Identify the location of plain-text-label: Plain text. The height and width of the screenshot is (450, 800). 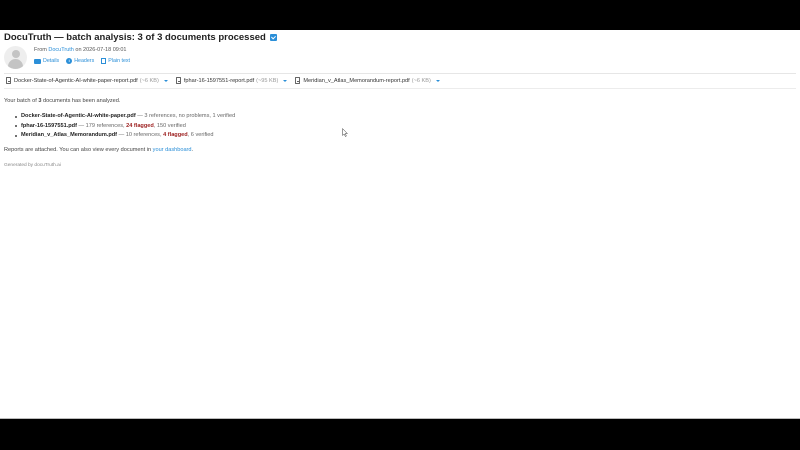
(119, 61).